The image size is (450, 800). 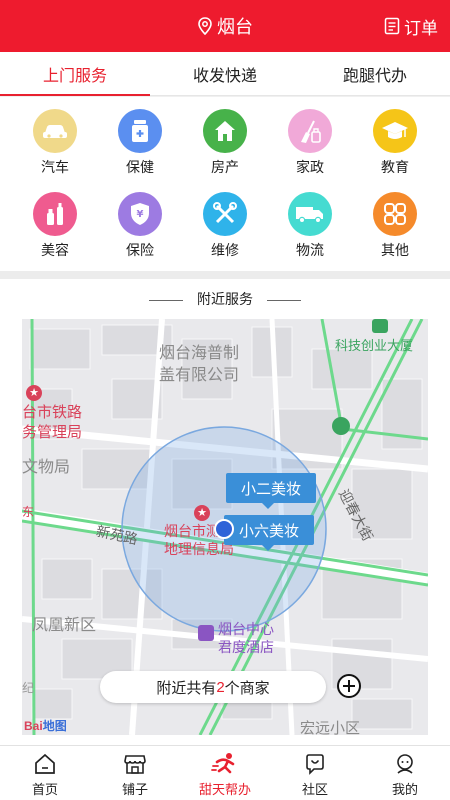 What do you see at coordinates (395, 250) in the screenshot?
I see `service-label: 其他` at bounding box center [395, 250].